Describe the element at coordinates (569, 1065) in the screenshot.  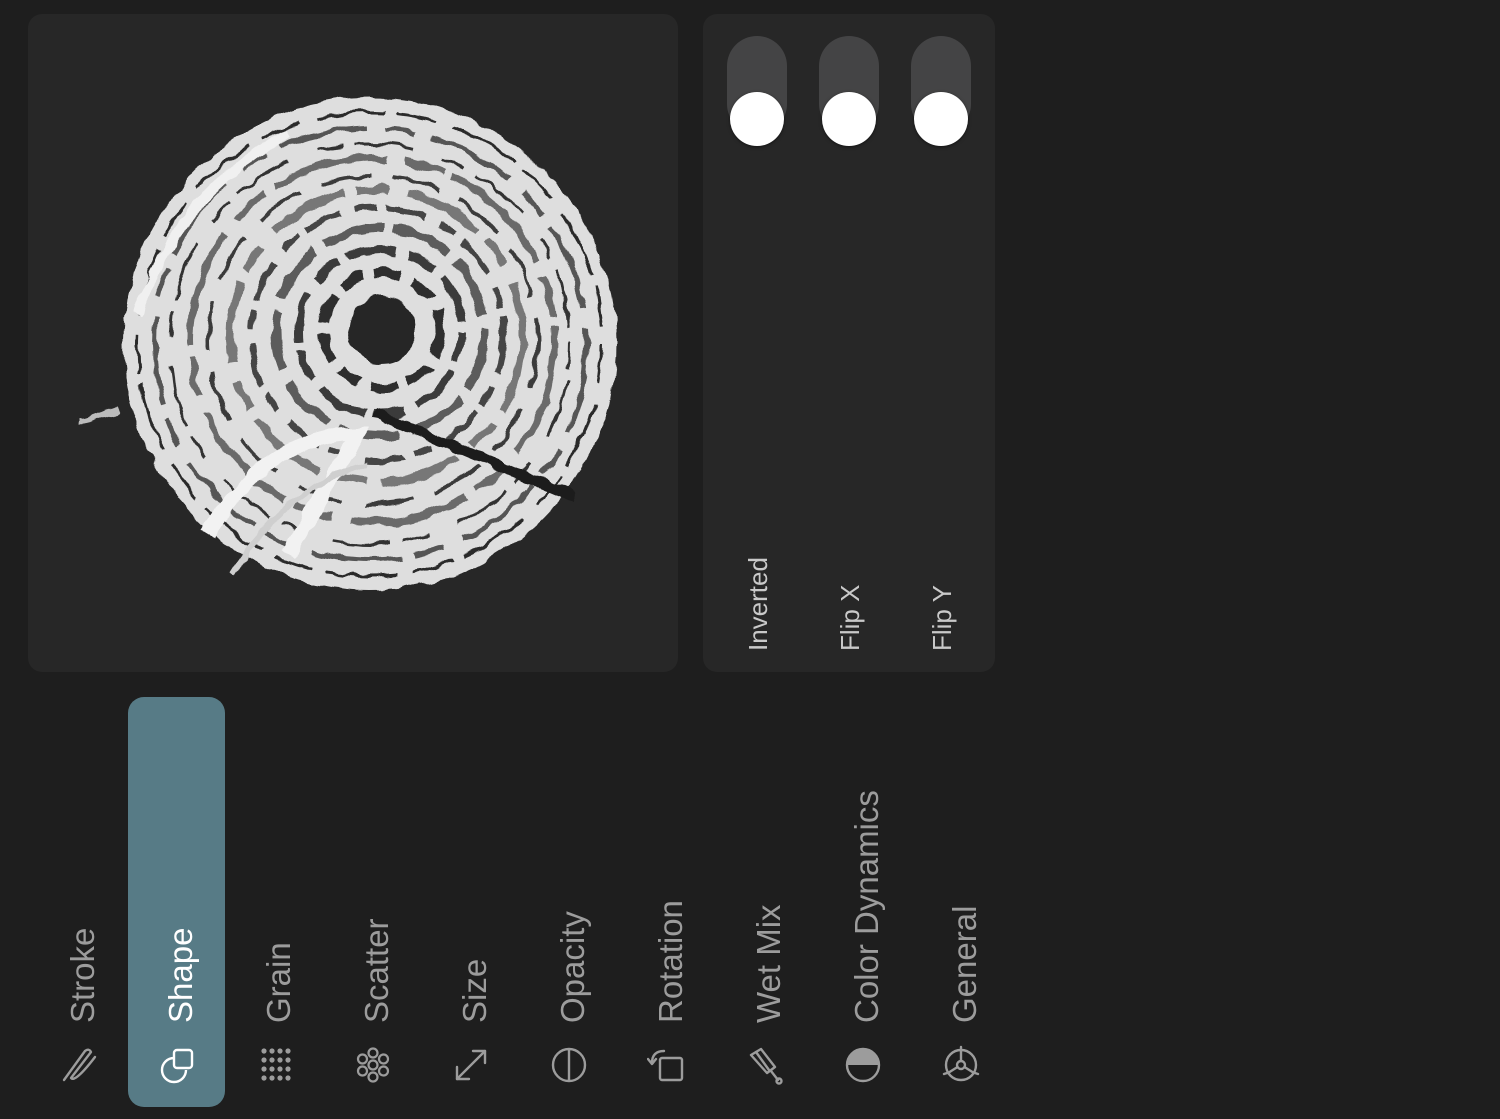
I see `opacity-icon` at that location.